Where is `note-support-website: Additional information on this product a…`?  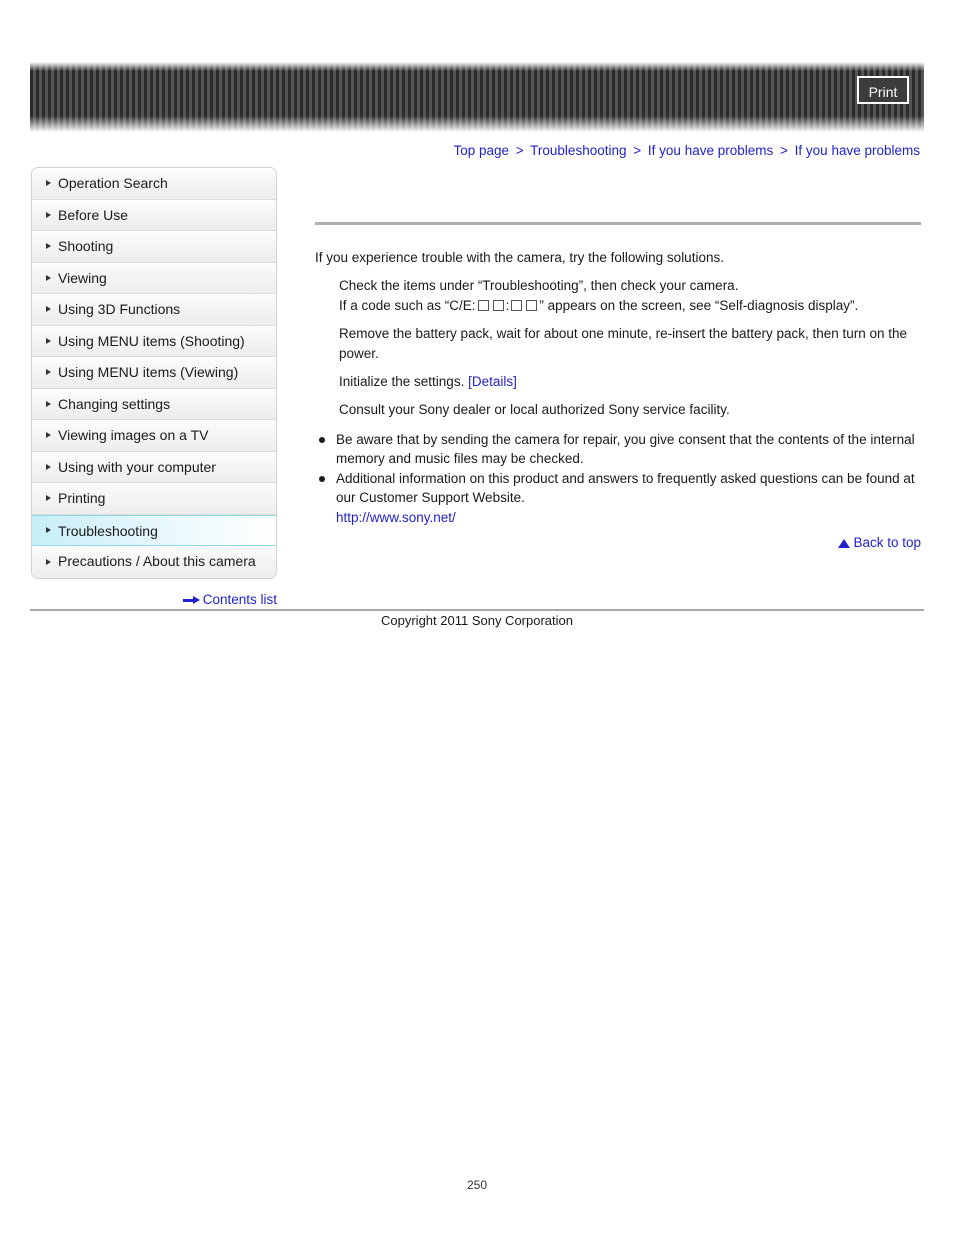 note-support-website: Additional information on this product a… is located at coordinates (625, 488).